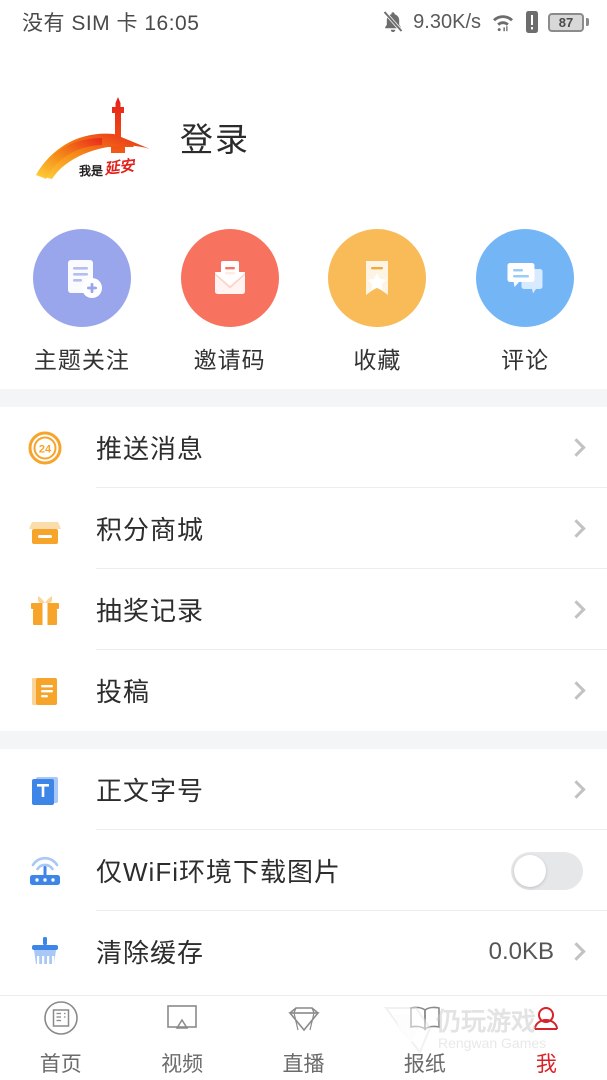 This screenshot has width=607, height=1080. I want to click on cache-size-value: 0.0KB, so click(521, 951).